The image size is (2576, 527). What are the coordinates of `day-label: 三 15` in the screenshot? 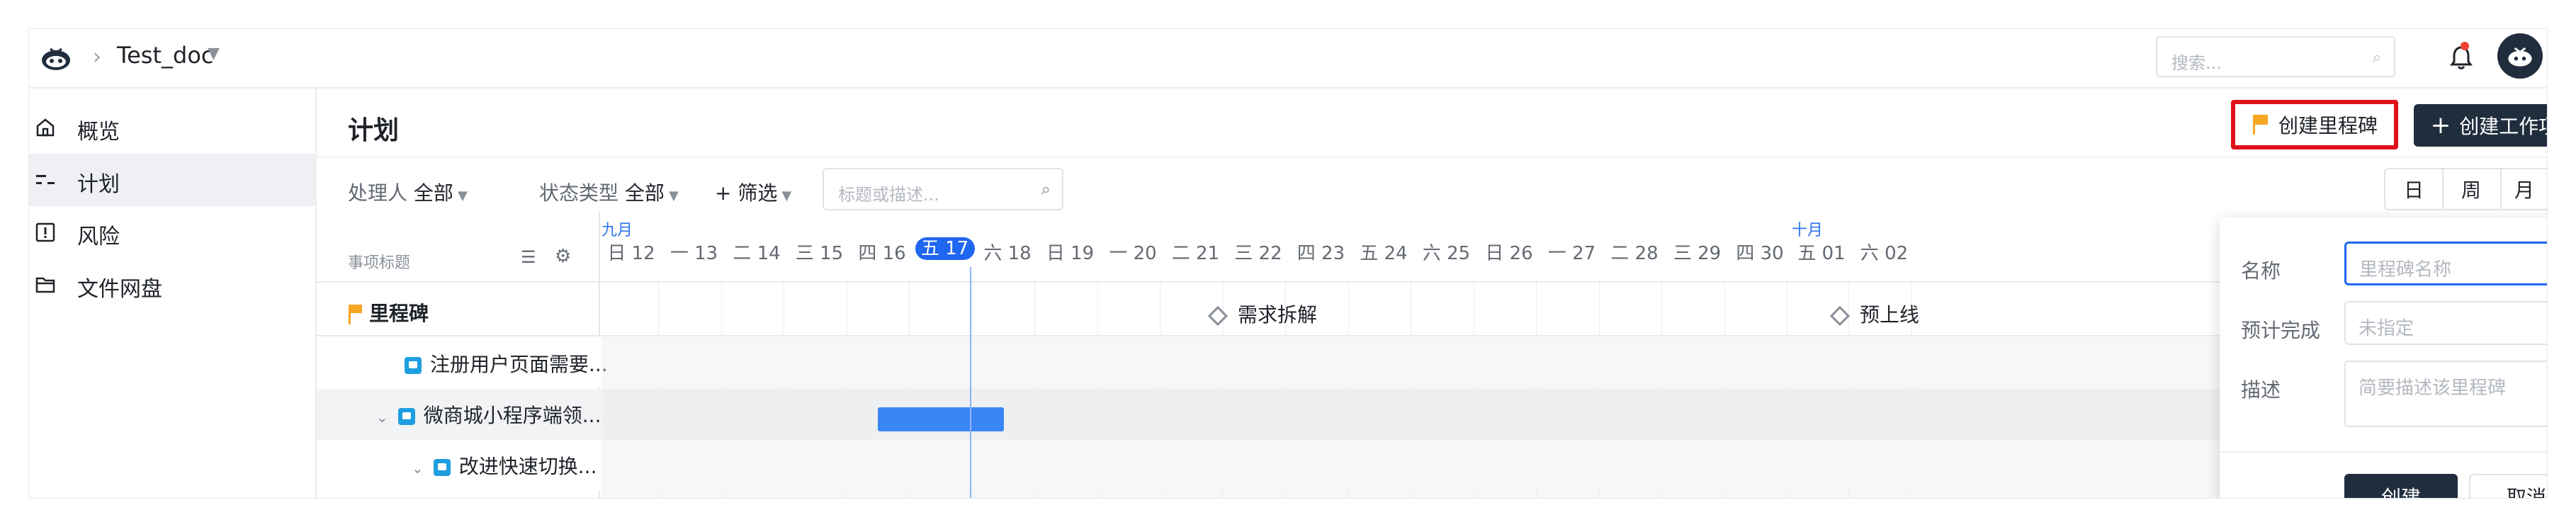 It's located at (819, 254).